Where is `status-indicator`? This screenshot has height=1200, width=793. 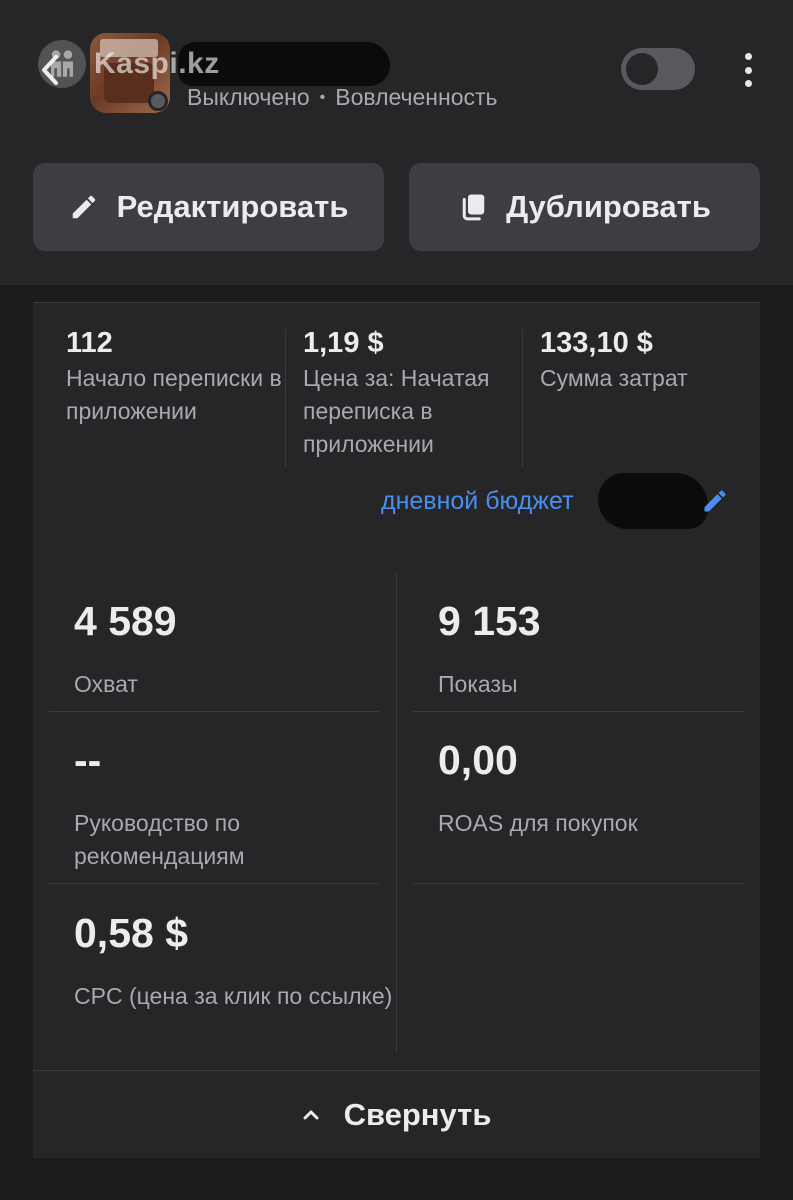
status-indicator is located at coordinates (158, 101).